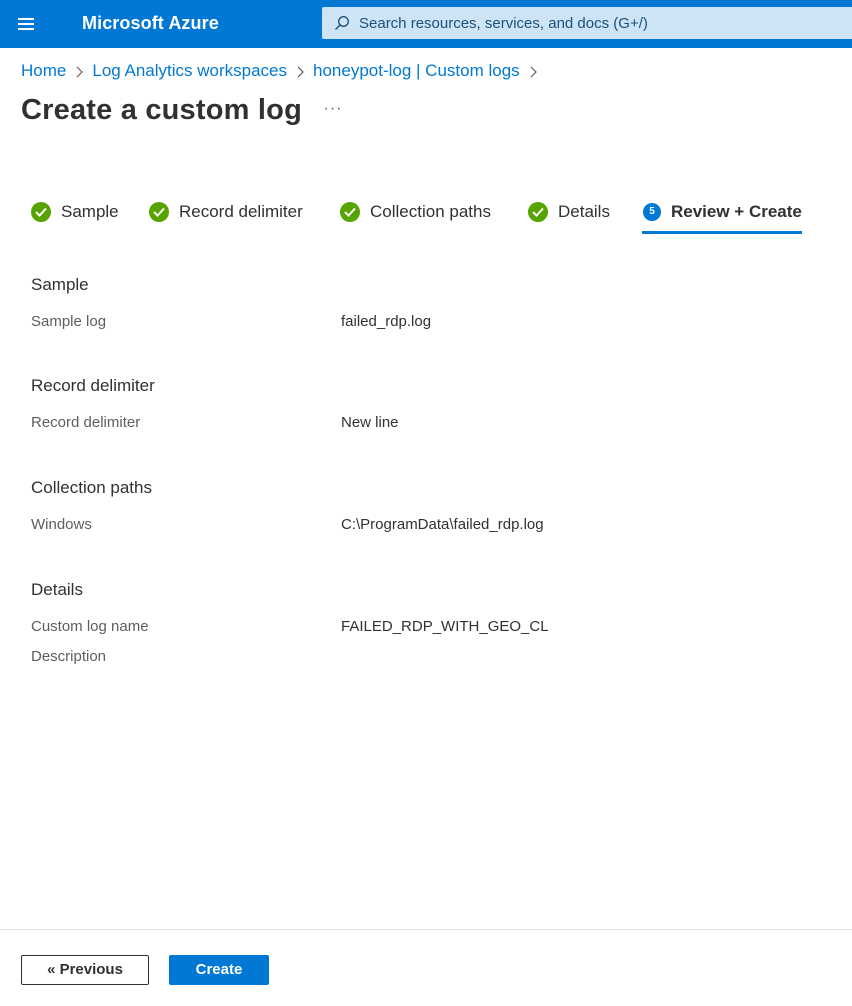  What do you see at coordinates (430, 211) in the screenshot?
I see `tab-collection-paths-label: Collection paths` at bounding box center [430, 211].